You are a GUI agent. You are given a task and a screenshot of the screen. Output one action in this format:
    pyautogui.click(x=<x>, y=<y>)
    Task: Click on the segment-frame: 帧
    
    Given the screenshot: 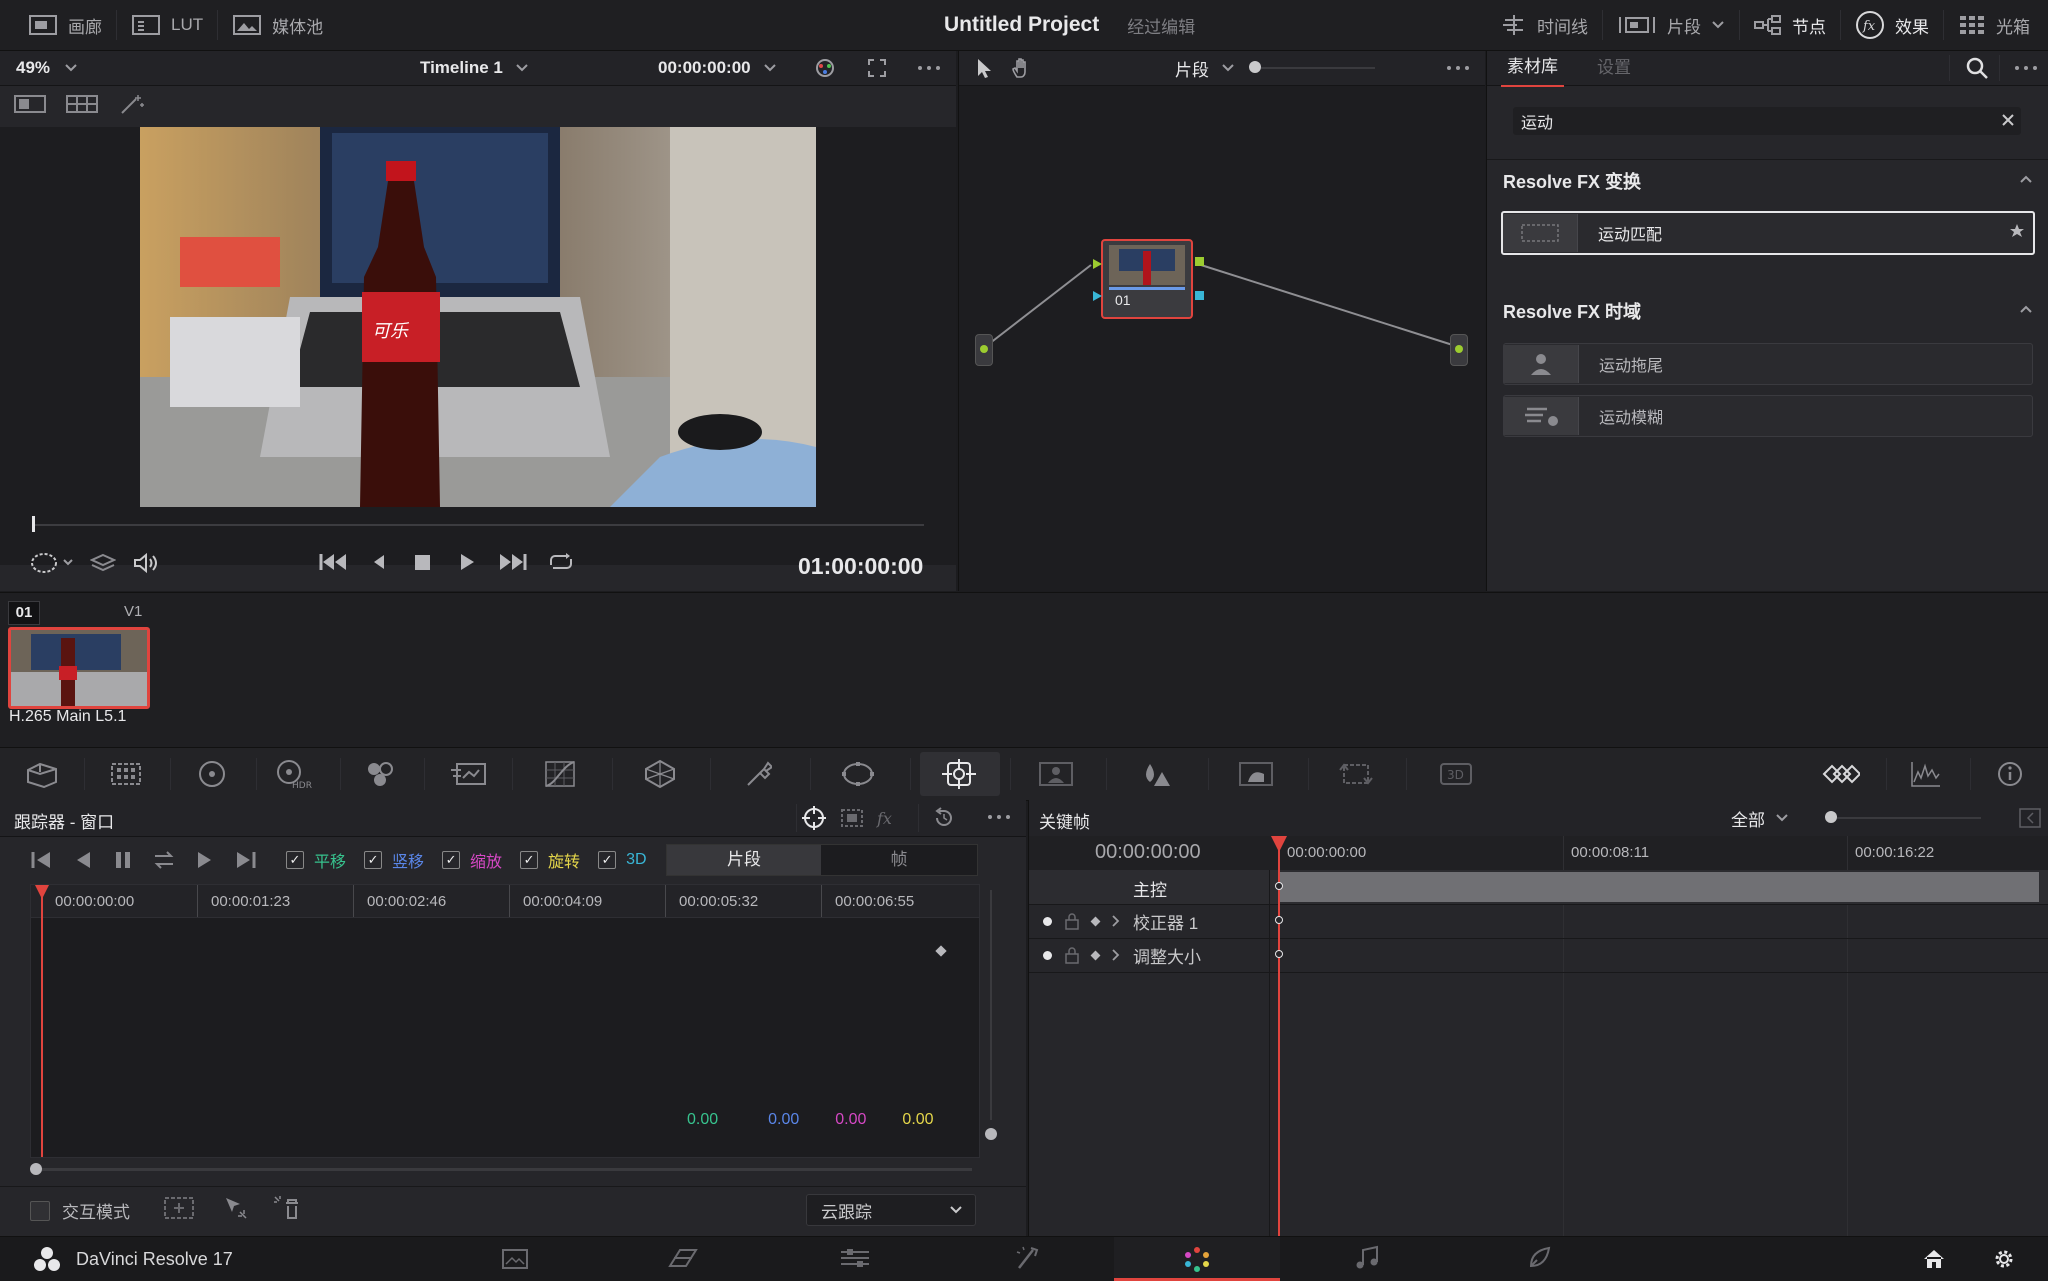 What is the action you would take?
    pyautogui.click(x=899, y=860)
    